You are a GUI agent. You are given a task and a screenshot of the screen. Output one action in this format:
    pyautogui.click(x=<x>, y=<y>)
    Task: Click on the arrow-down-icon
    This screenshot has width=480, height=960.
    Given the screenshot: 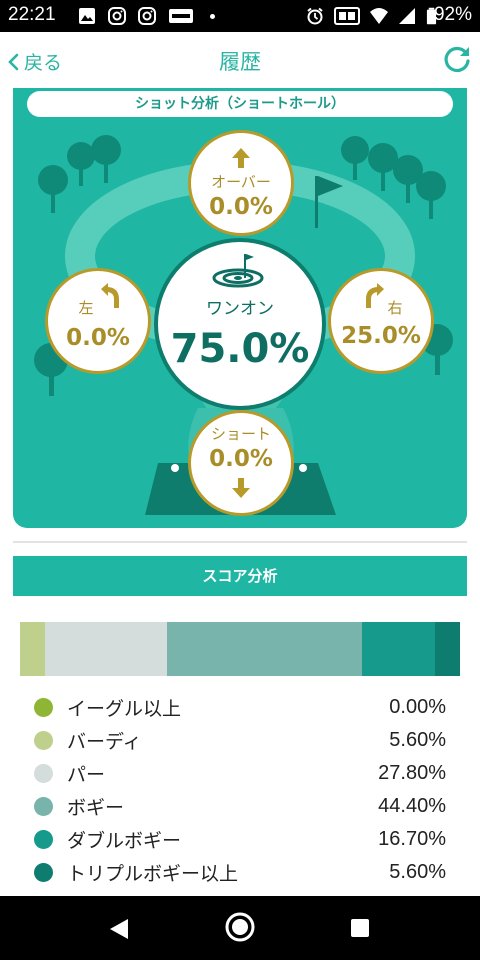 What is the action you would take?
    pyautogui.click(x=241, y=488)
    